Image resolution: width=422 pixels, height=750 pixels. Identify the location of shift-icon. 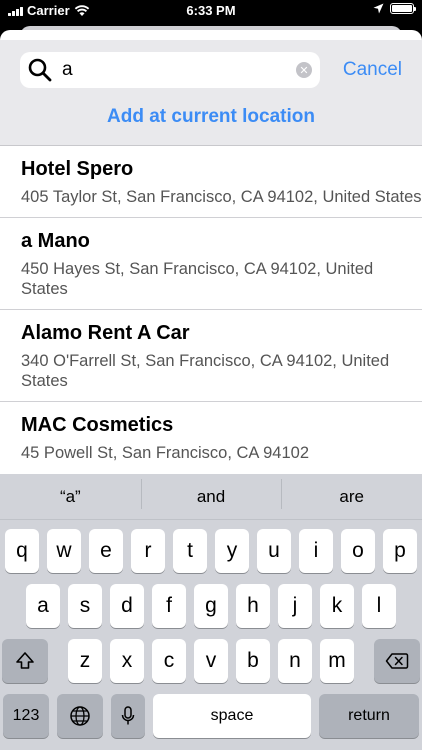
(25, 660).